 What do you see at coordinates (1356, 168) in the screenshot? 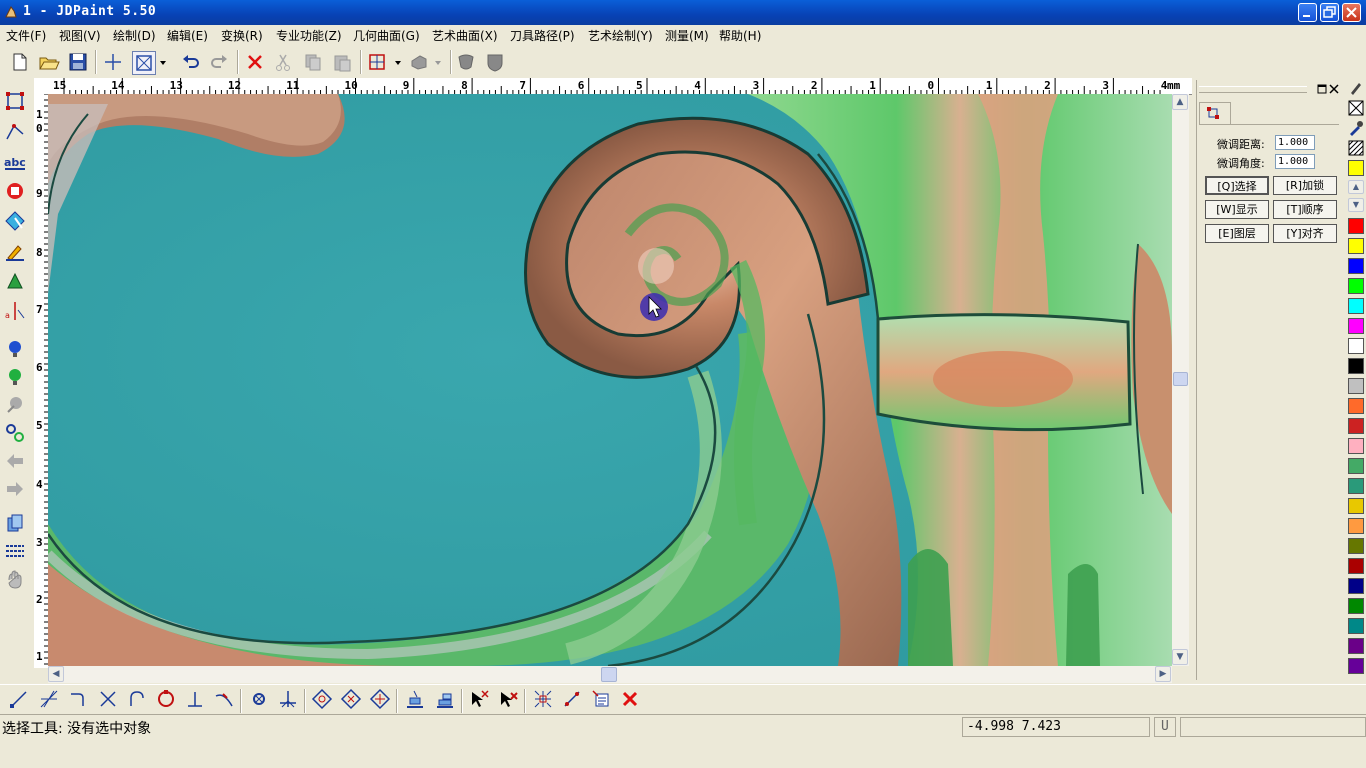
I see `current-color-swatch` at bounding box center [1356, 168].